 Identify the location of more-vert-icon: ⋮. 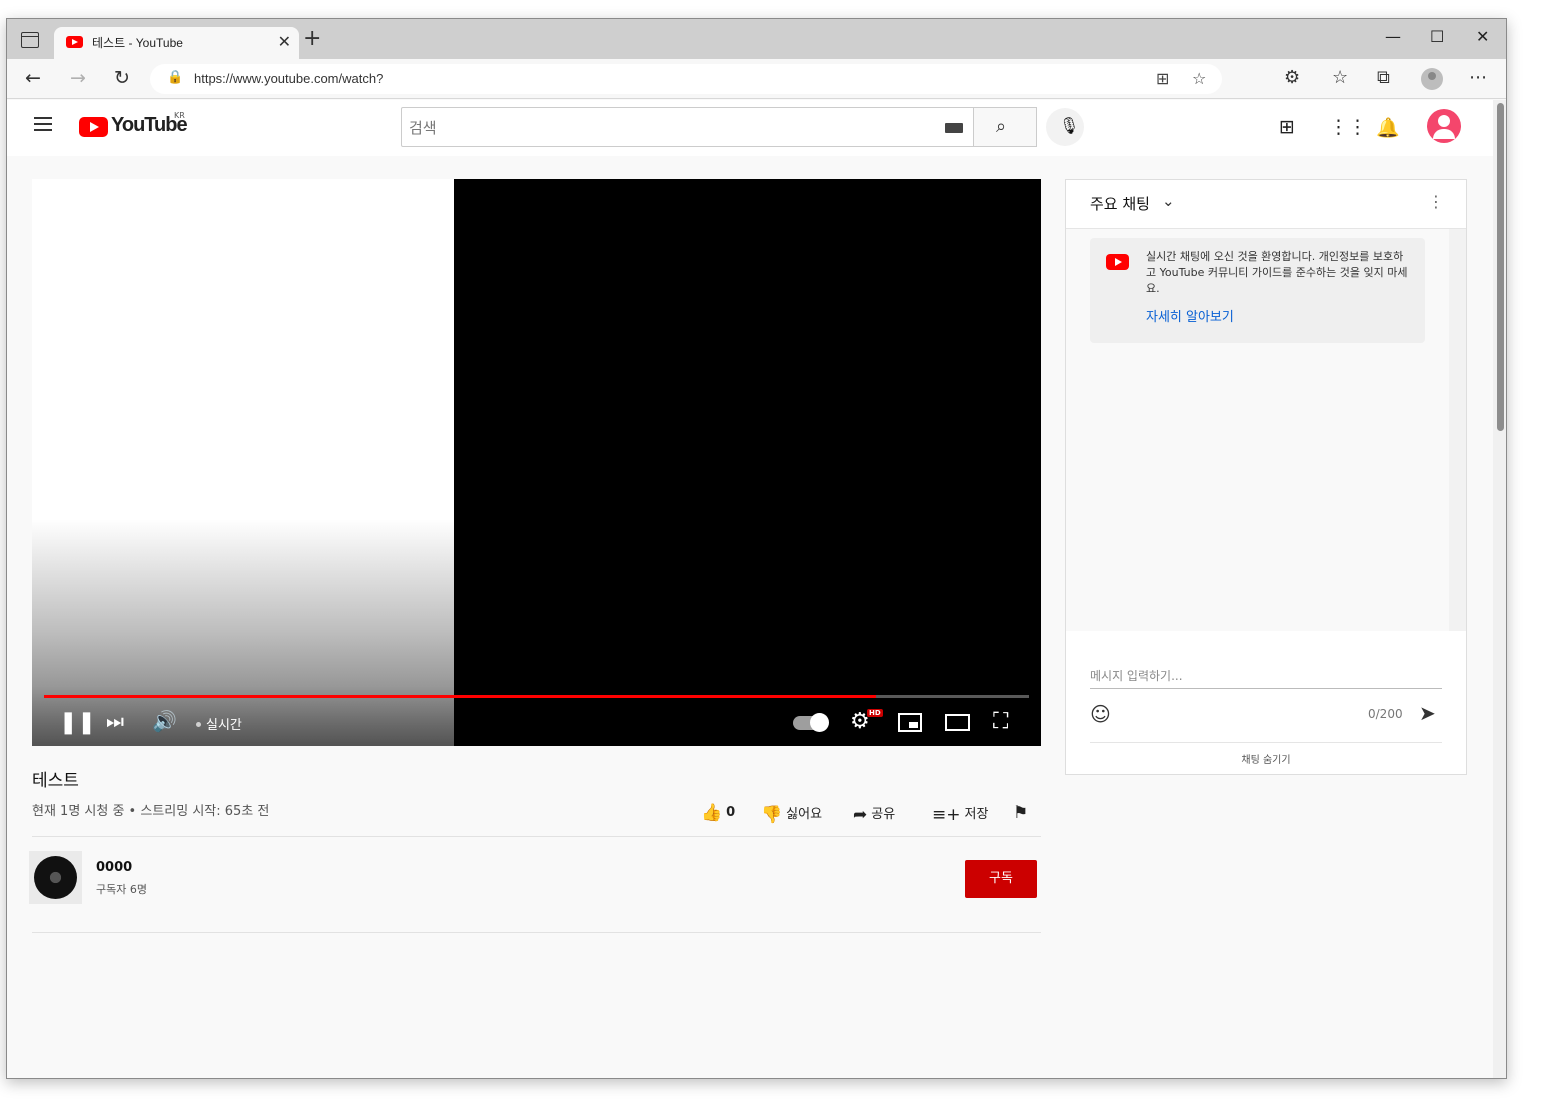
(1436, 201).